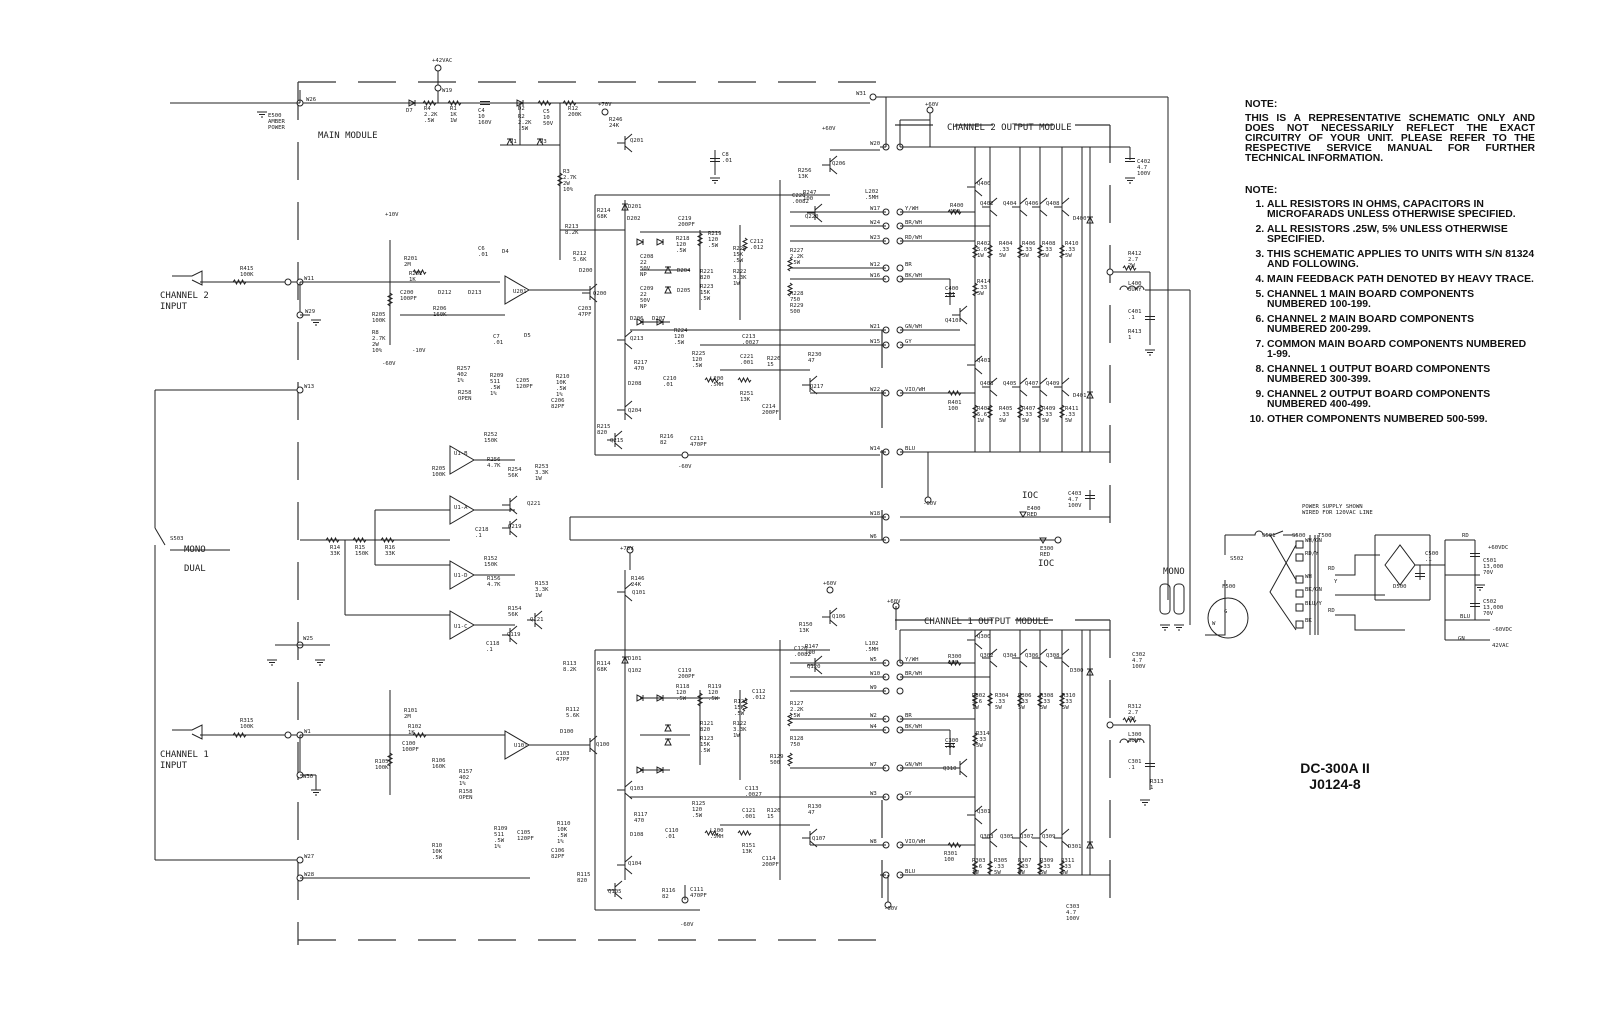 This screenshot has width=1600, height=1036. Describe the element at coordinates (915, 390) in the screenshot. I see `label-line: VIO/WH` at that location.